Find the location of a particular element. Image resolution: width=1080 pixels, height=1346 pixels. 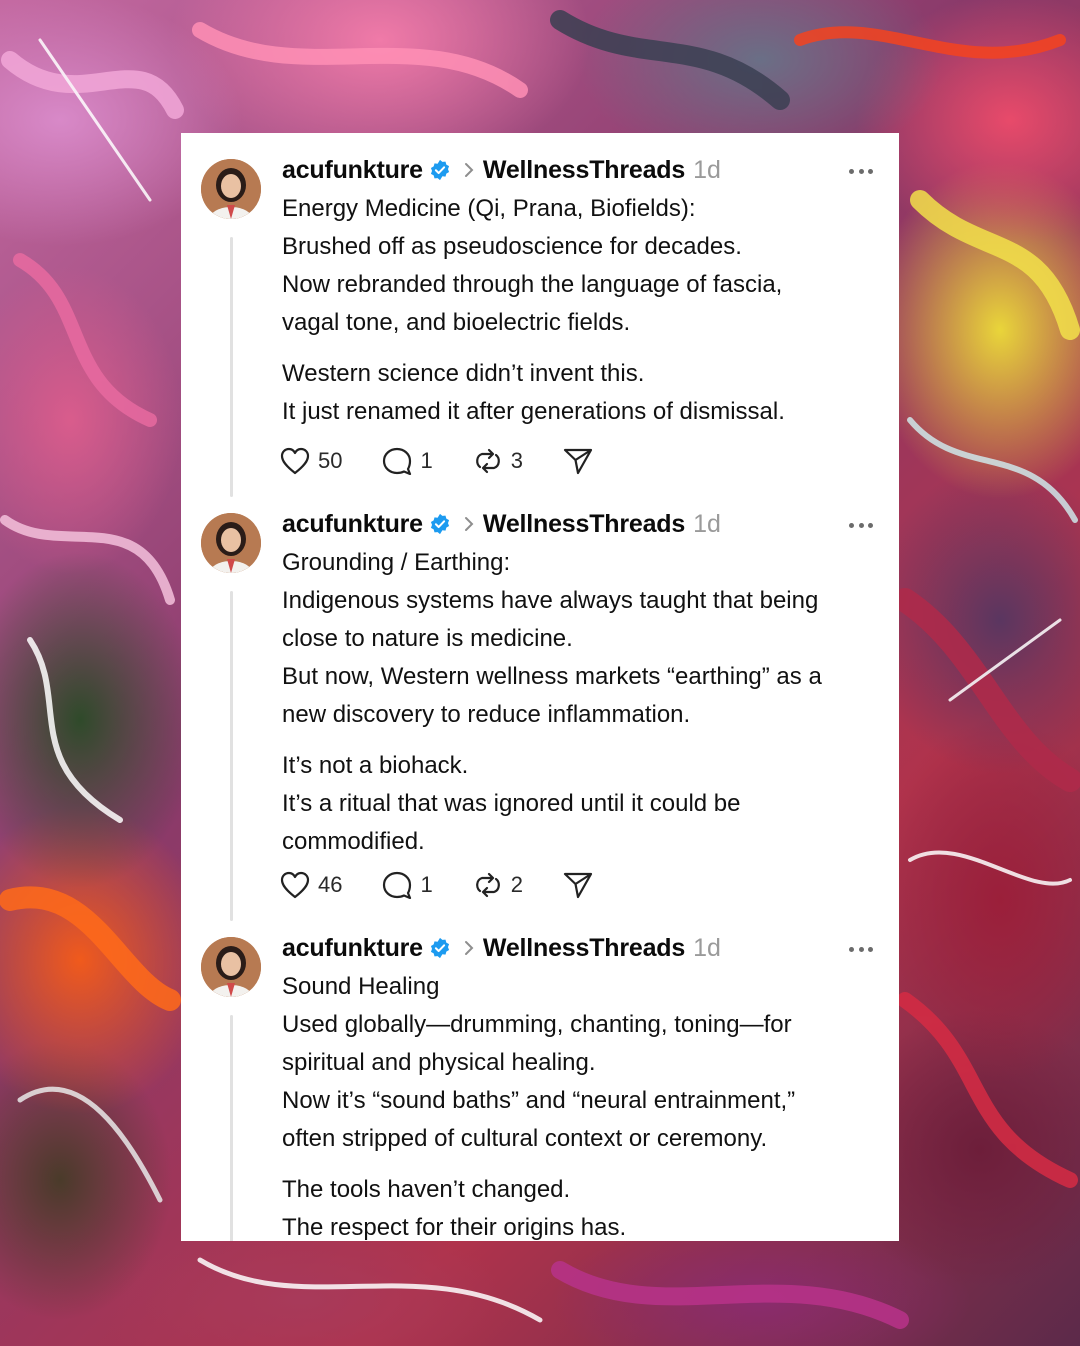

post-text-line: spiritual and physical healing. is located at coordinates (439, 1062).